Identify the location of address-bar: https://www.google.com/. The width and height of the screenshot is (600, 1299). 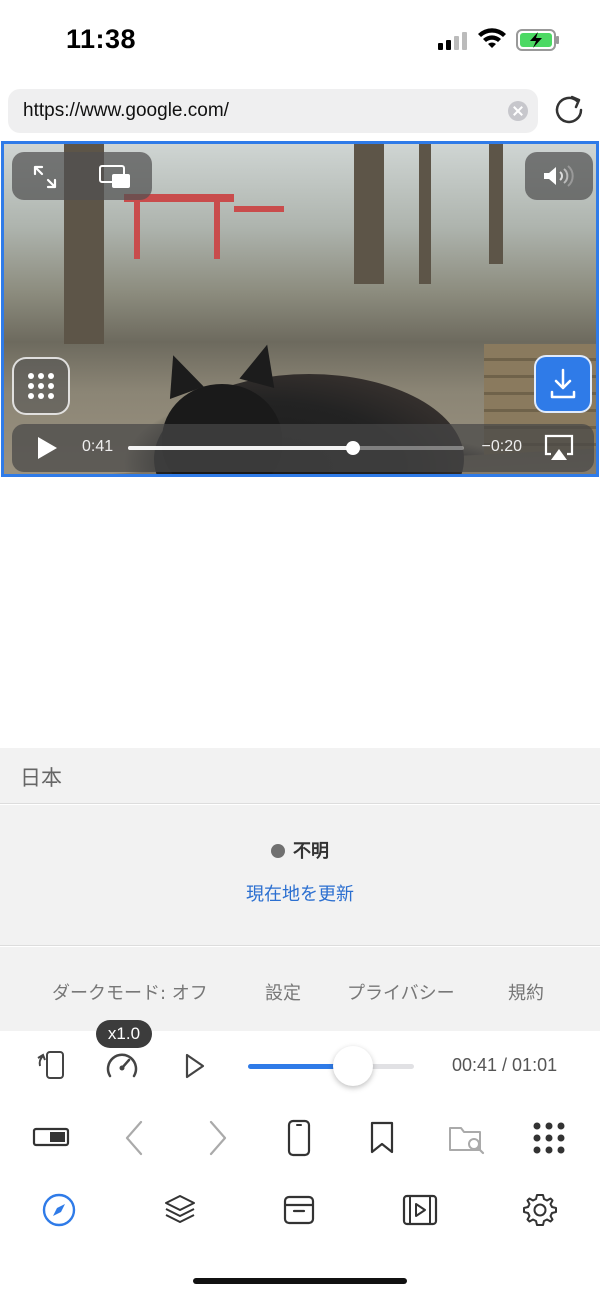
(273, 111).